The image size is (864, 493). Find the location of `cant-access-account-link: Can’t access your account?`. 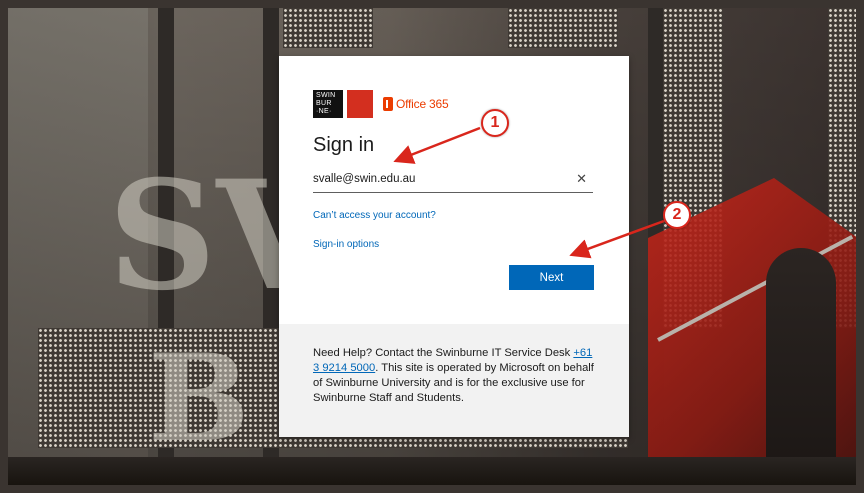

cant-access-account-link: Can’t access your account? is located at coordinates (374, 215).